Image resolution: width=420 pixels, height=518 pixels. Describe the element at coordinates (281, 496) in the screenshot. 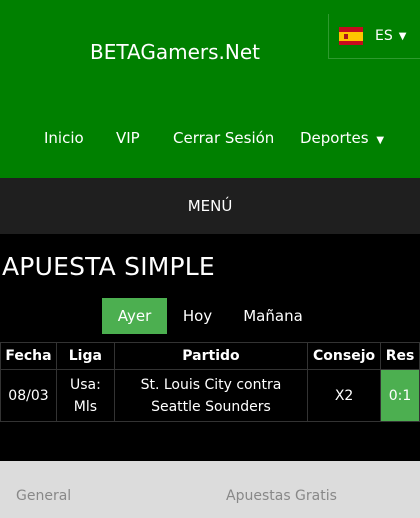

I see `footer-link-apuestas-gratis: Apuestas Gratis` at that location.